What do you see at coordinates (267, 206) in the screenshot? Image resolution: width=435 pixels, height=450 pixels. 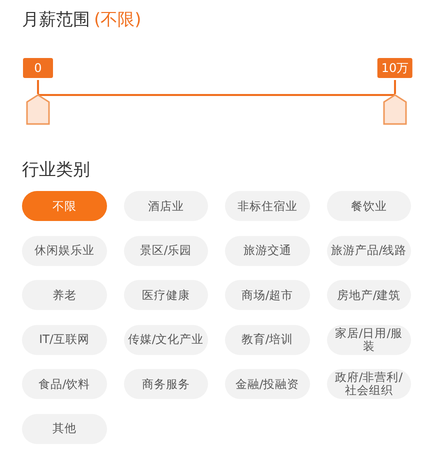 I see `industry-chip: 非标住宿业` at bounding box center [267, 206].